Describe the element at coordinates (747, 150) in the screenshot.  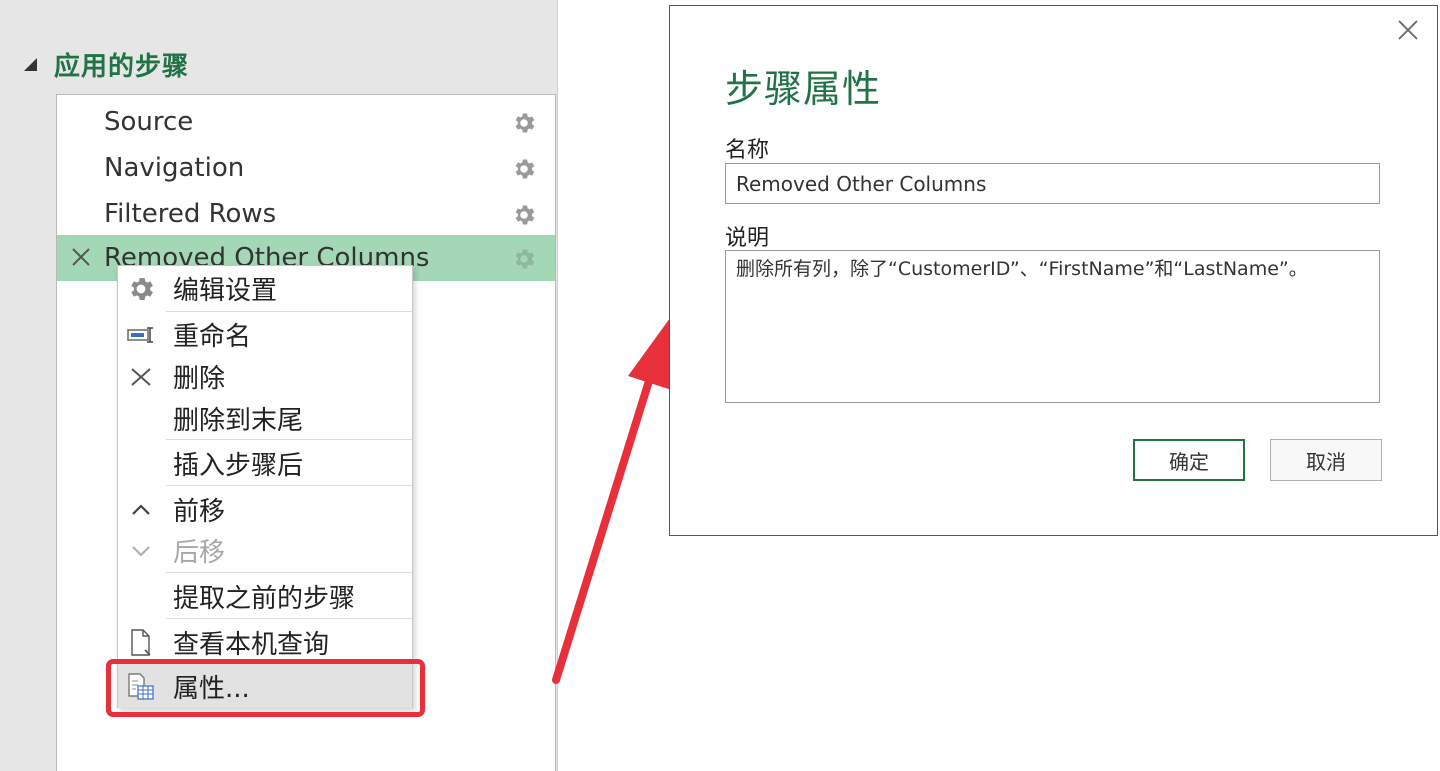
I see `name-label: 名称` at that location.